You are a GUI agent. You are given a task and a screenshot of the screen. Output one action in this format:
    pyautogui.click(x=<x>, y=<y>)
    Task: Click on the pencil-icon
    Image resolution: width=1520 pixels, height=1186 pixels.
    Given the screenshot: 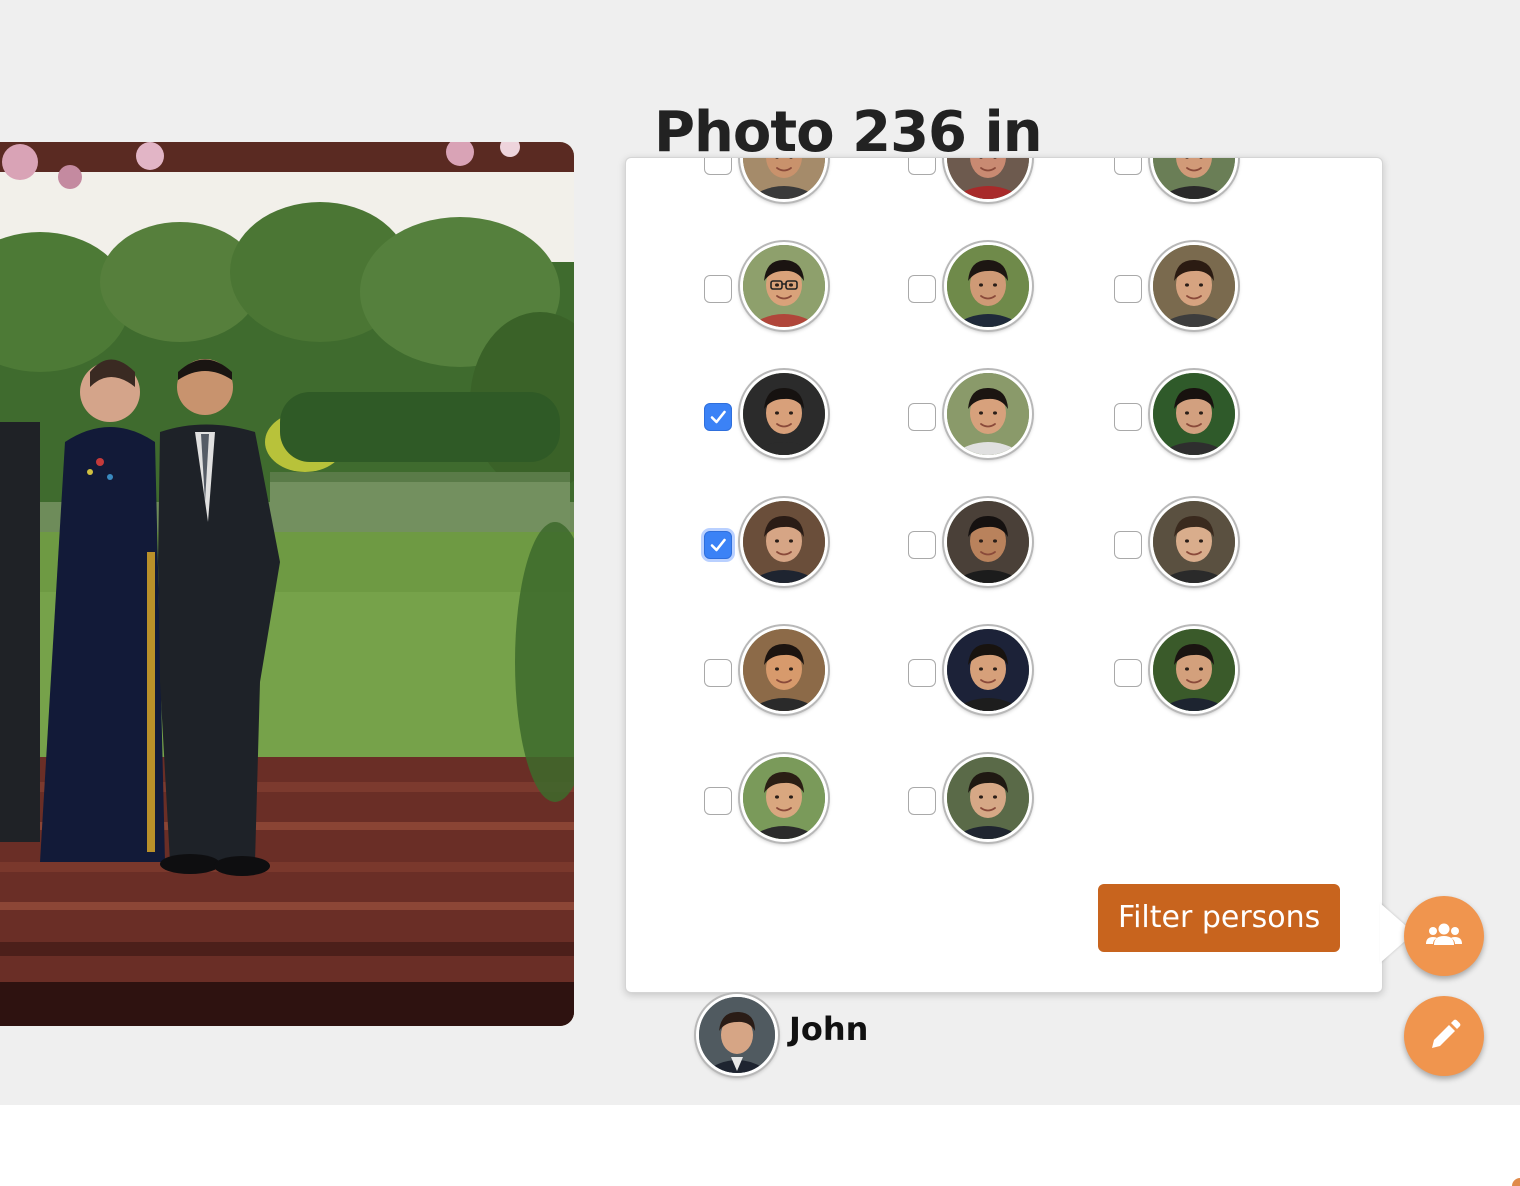 What is the action you would take?
    pyautogui.click(x=1446, y=1033)
    